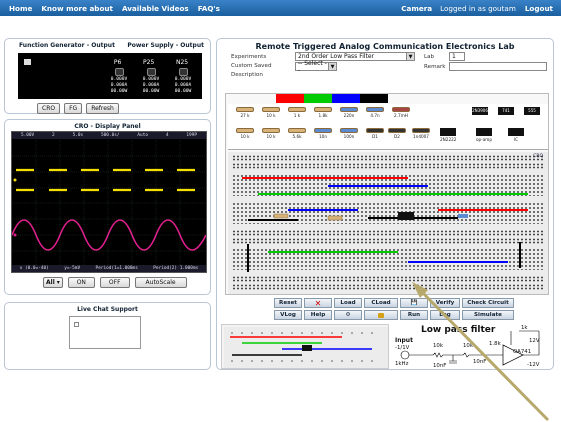 The width and height of the screenshot is (561, 422). Describe the element at coordinates (67, 45) in the screenshot. I see `function-generator-title: Function Generator - Output` at that location.